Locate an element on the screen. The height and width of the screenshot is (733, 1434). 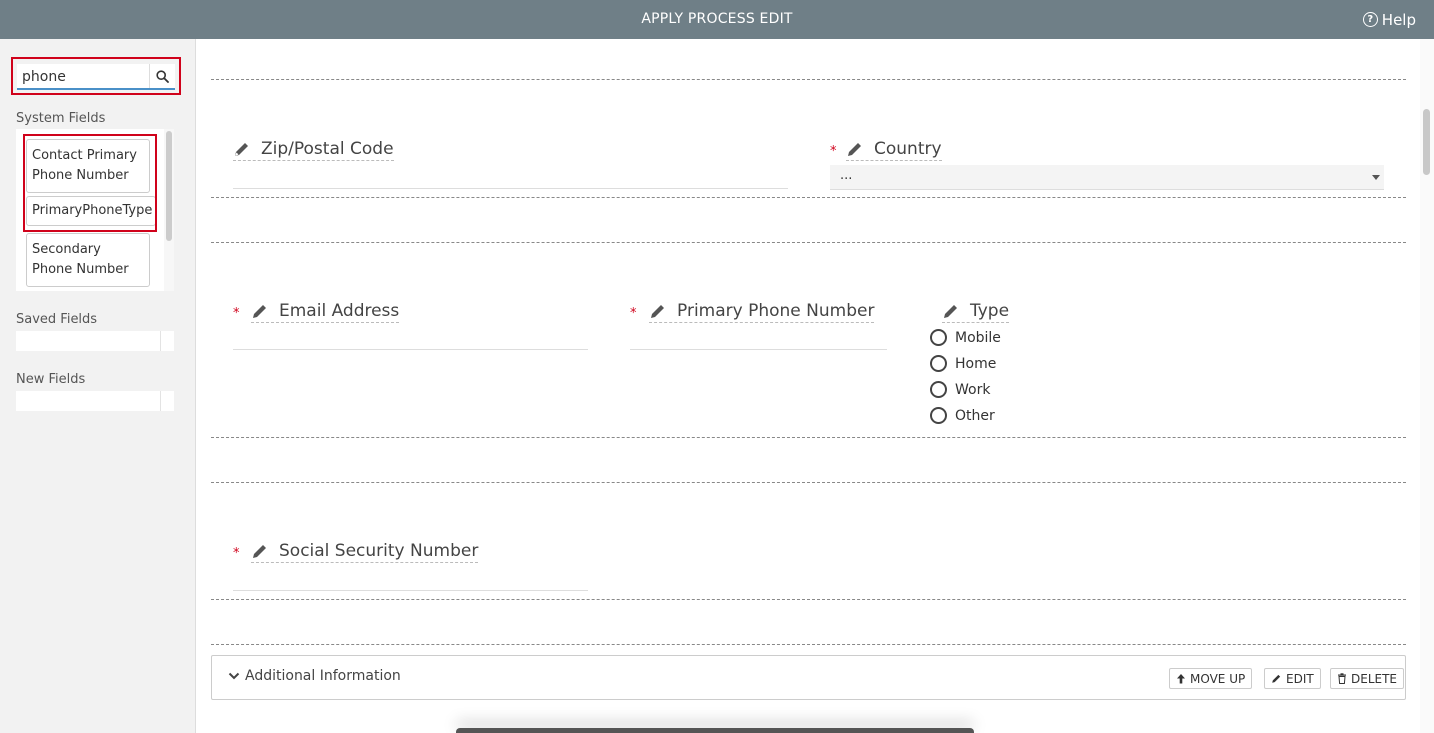
radio-work: Work is located at coordinates (960, 389).